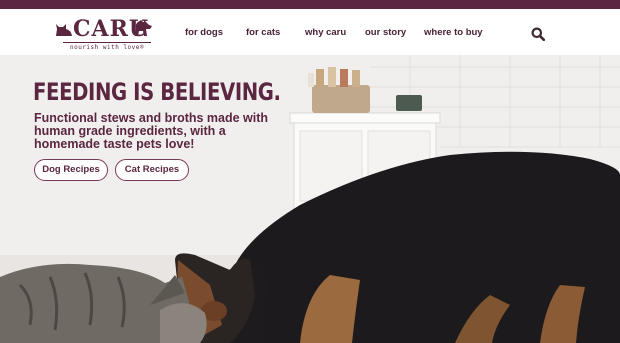 Image resolution: width=620 pixels, height=343 pixels. What do you see at coordinates (204, 32) in the screenshot?
I see `nav-for-dogs: for dogs` at bounding box center [204, 32].